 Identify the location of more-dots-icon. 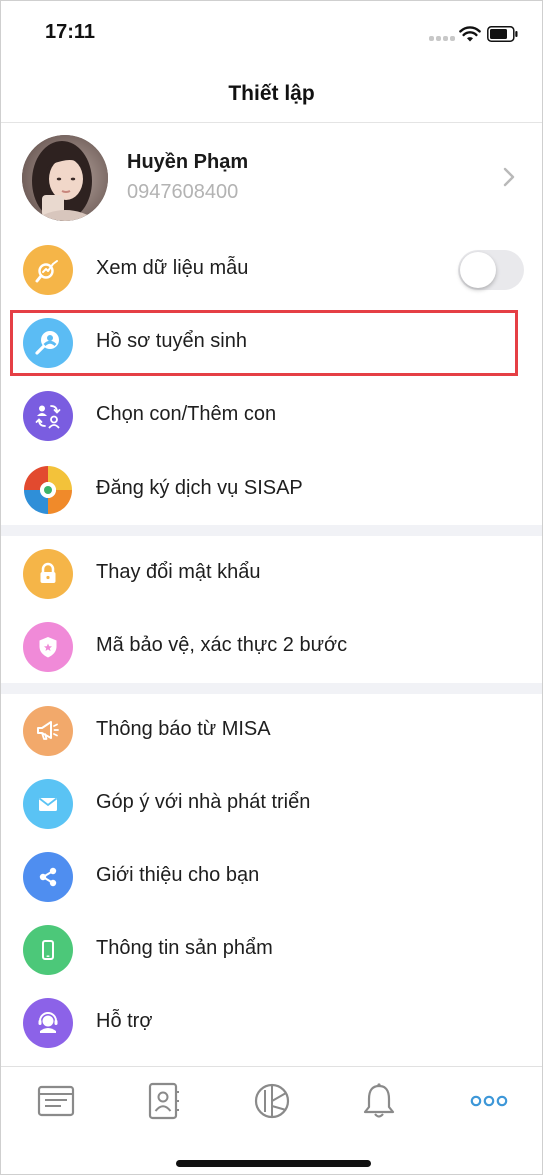
(489, 1101).